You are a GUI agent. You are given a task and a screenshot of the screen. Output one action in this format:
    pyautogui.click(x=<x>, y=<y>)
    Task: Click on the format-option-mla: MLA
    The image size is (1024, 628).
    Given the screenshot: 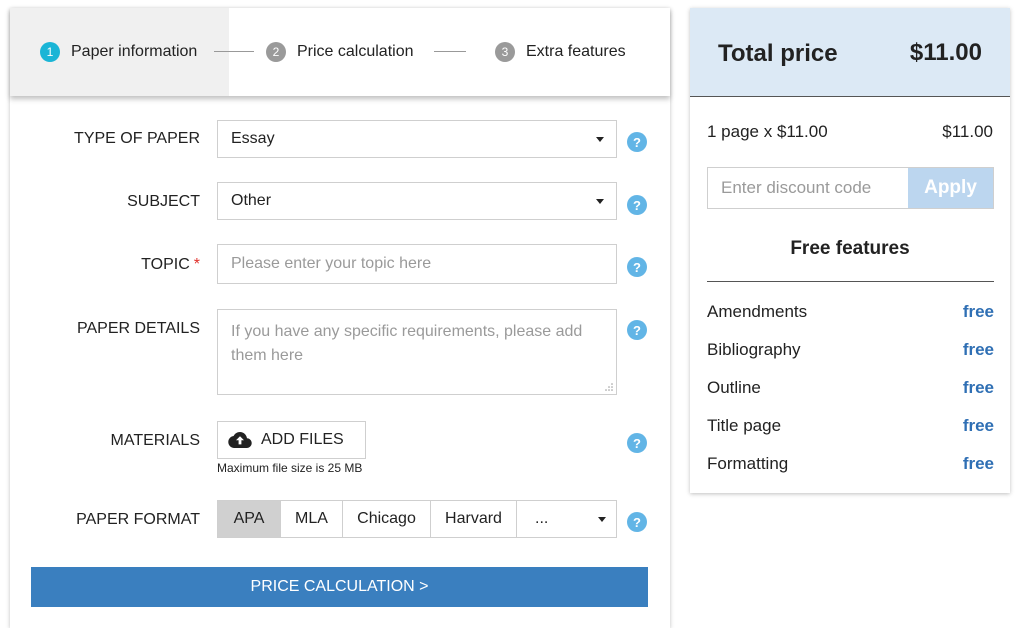 What is the action you would take?
    pyautogui.click(x=312, y=519)
    